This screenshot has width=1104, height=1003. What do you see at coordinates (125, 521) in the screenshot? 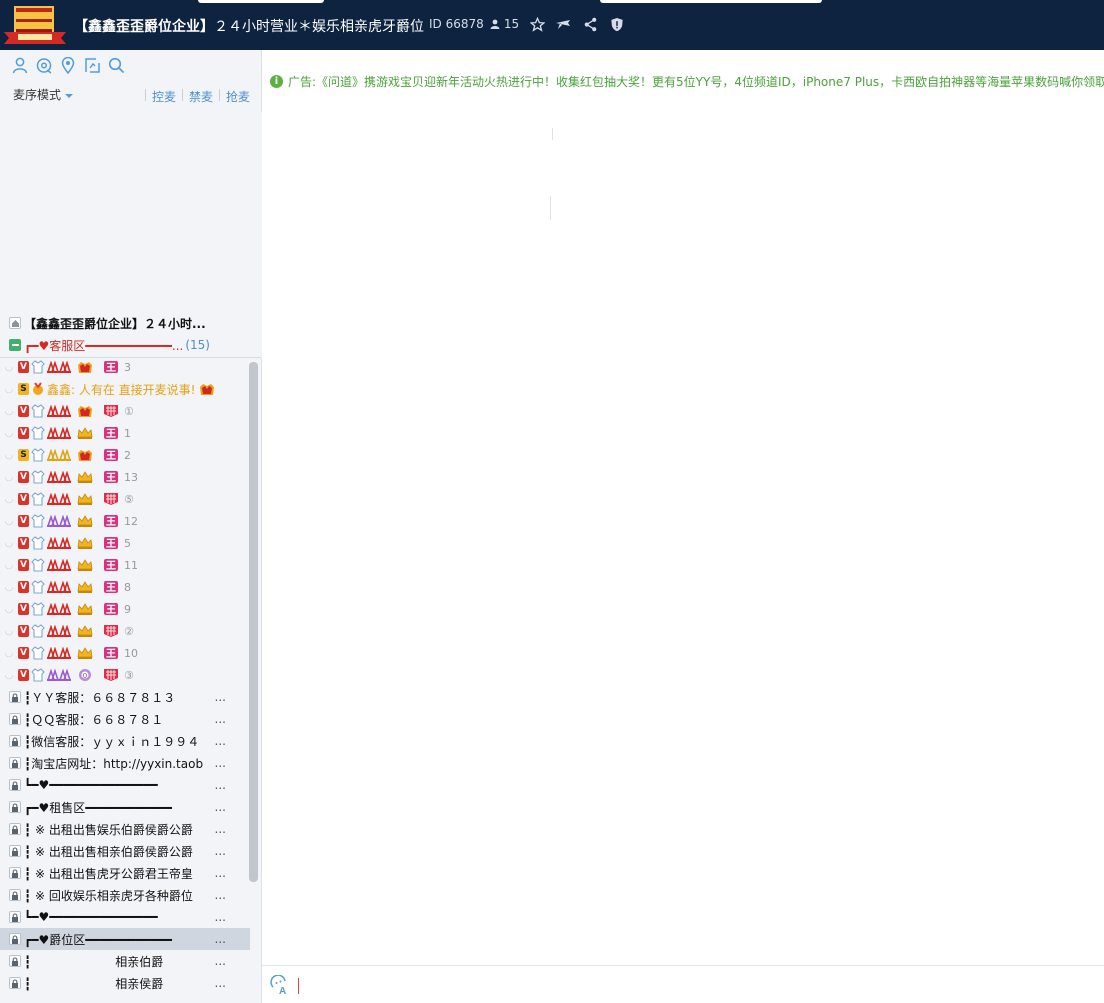
I see `member-row: ◡ V 王 12` at bounding box center [125, 521].